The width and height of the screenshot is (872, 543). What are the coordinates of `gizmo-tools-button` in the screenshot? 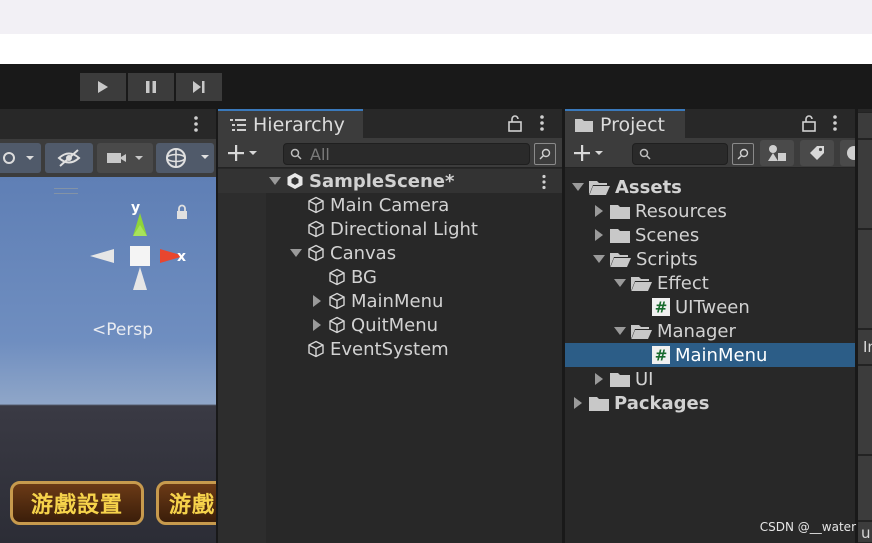 It's located at (20, 158).